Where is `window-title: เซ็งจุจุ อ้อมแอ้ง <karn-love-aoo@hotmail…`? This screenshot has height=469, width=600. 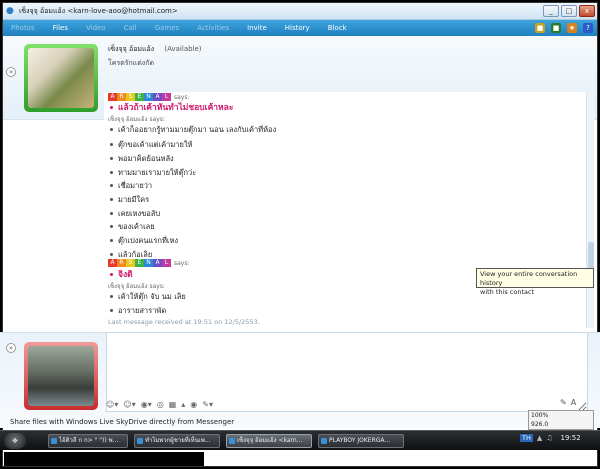
window-title: เซ็งจุจุ อ้อมแอ้ง <karn-love-aoo@hotmail… is located at coordinates (98, 10).